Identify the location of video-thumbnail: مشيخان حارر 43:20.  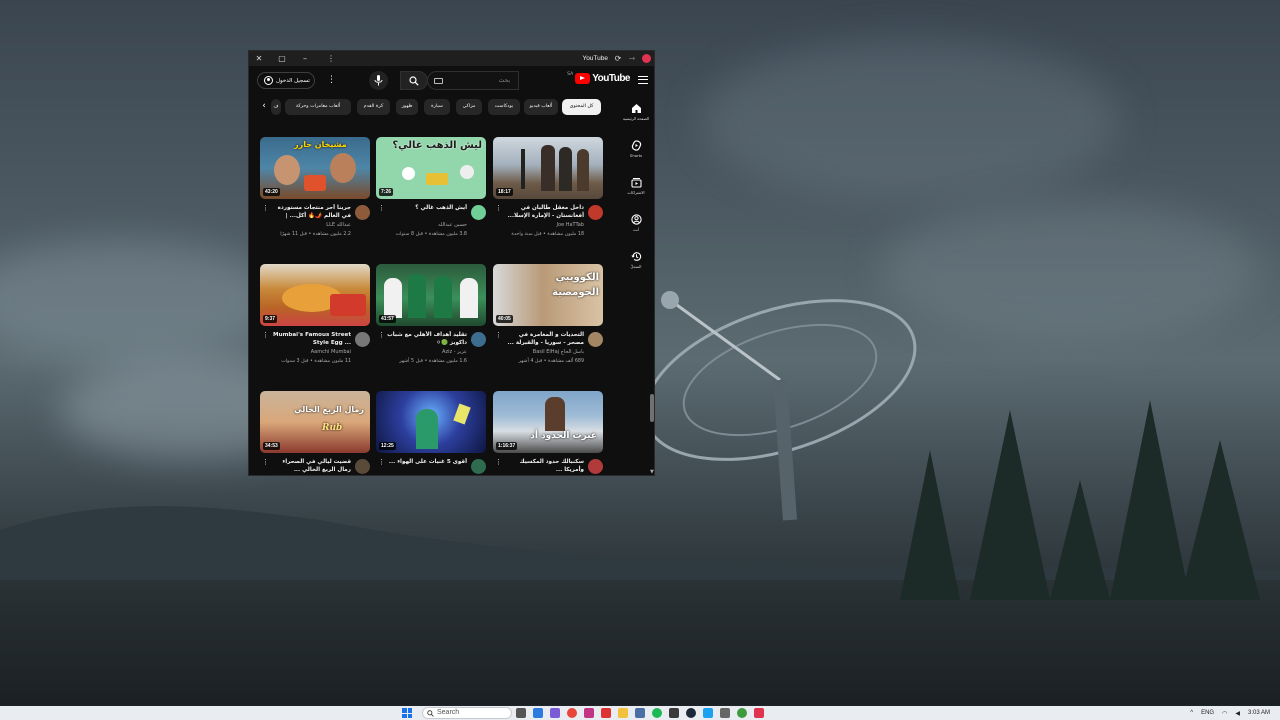
(315, 168).